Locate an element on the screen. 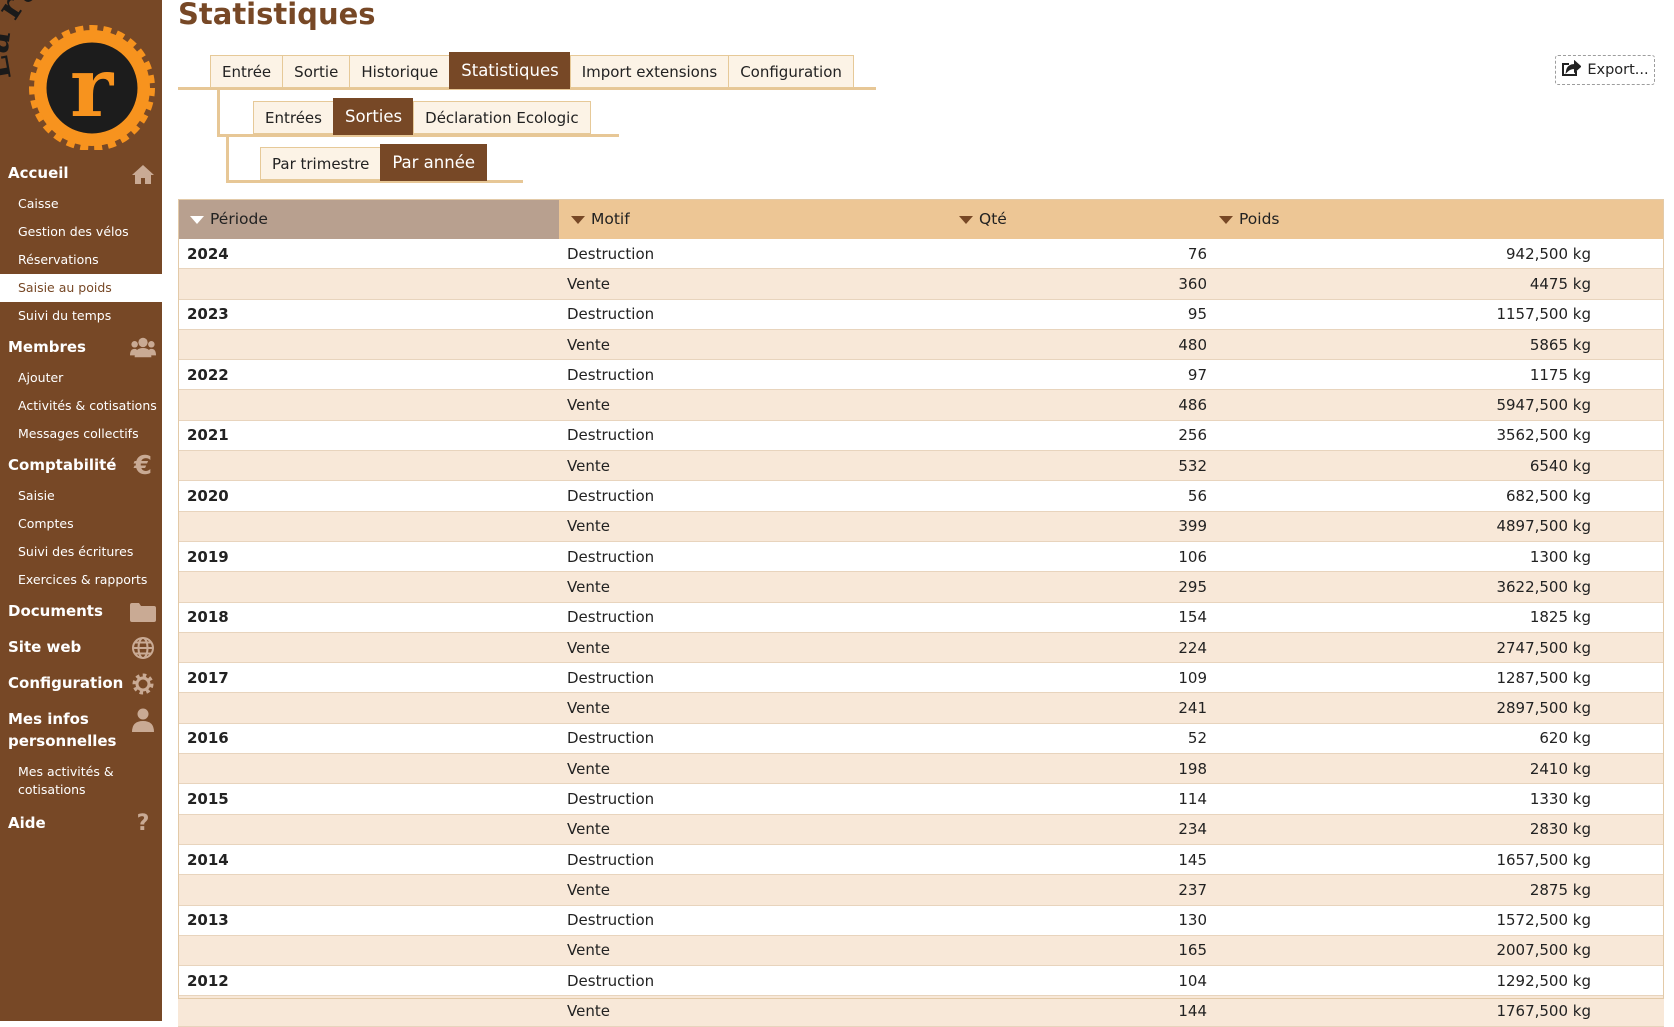  cell-poids: 620 kg is located at coordinates (1435, 739).